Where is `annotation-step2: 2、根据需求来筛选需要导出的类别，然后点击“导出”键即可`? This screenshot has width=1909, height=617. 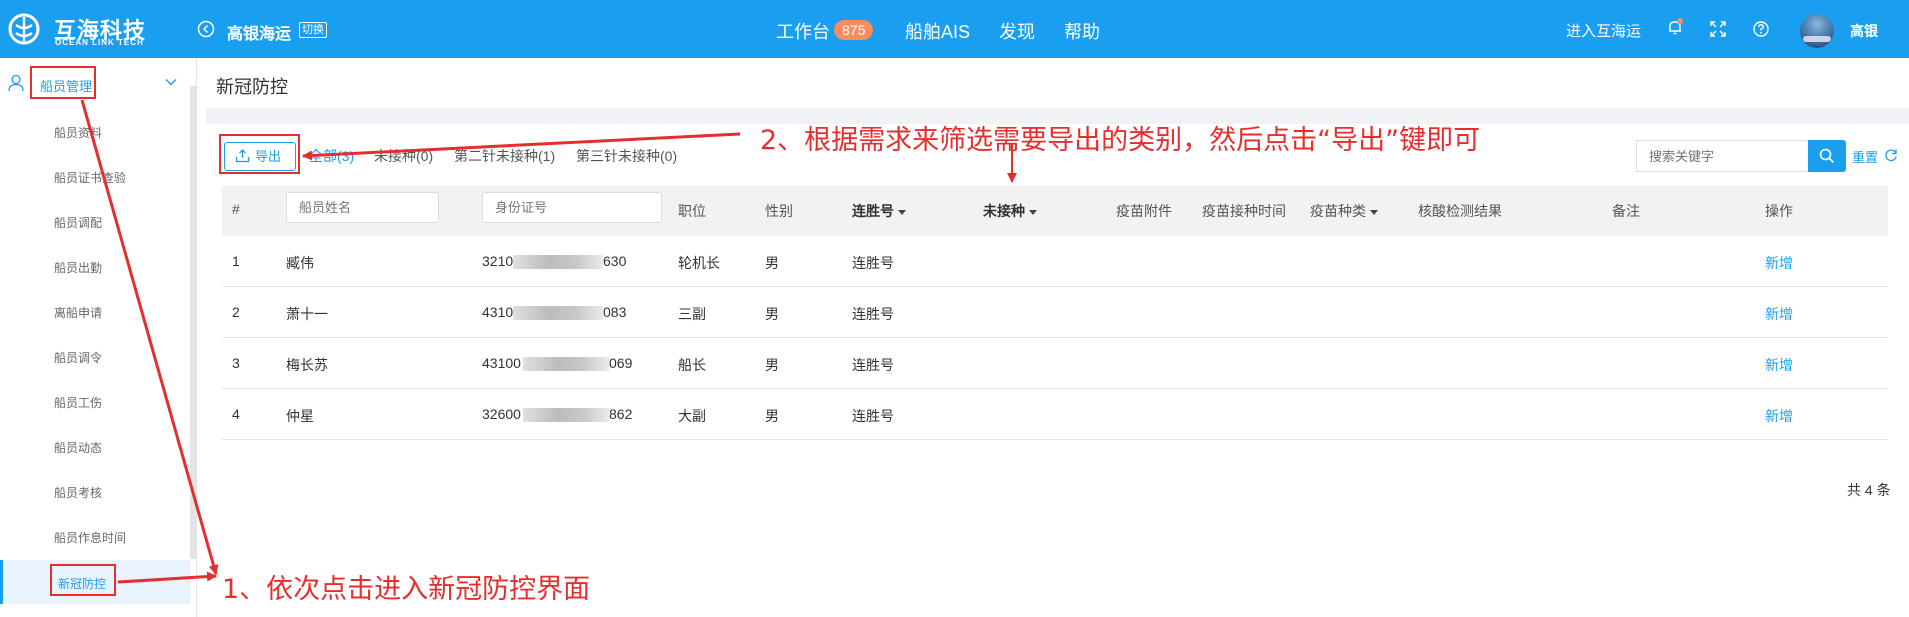 annotation-step2: 2、根据需求来筛选需要导出的类别，然后点击“导出”键即可 is located at coordinates (1120, 140).